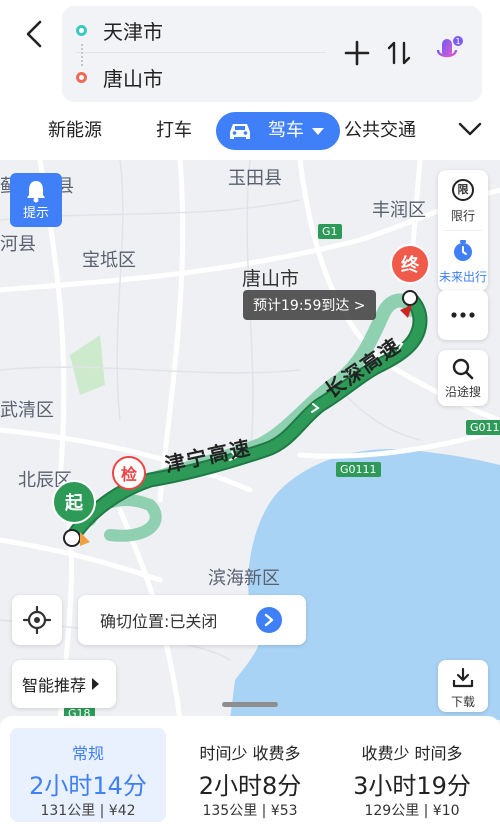 This screenshot has height=832, width=500. Describe the element at coordinates (309, 305) in the screenshot. I see `eta-badge: 预计19:59到达 >` at that location.